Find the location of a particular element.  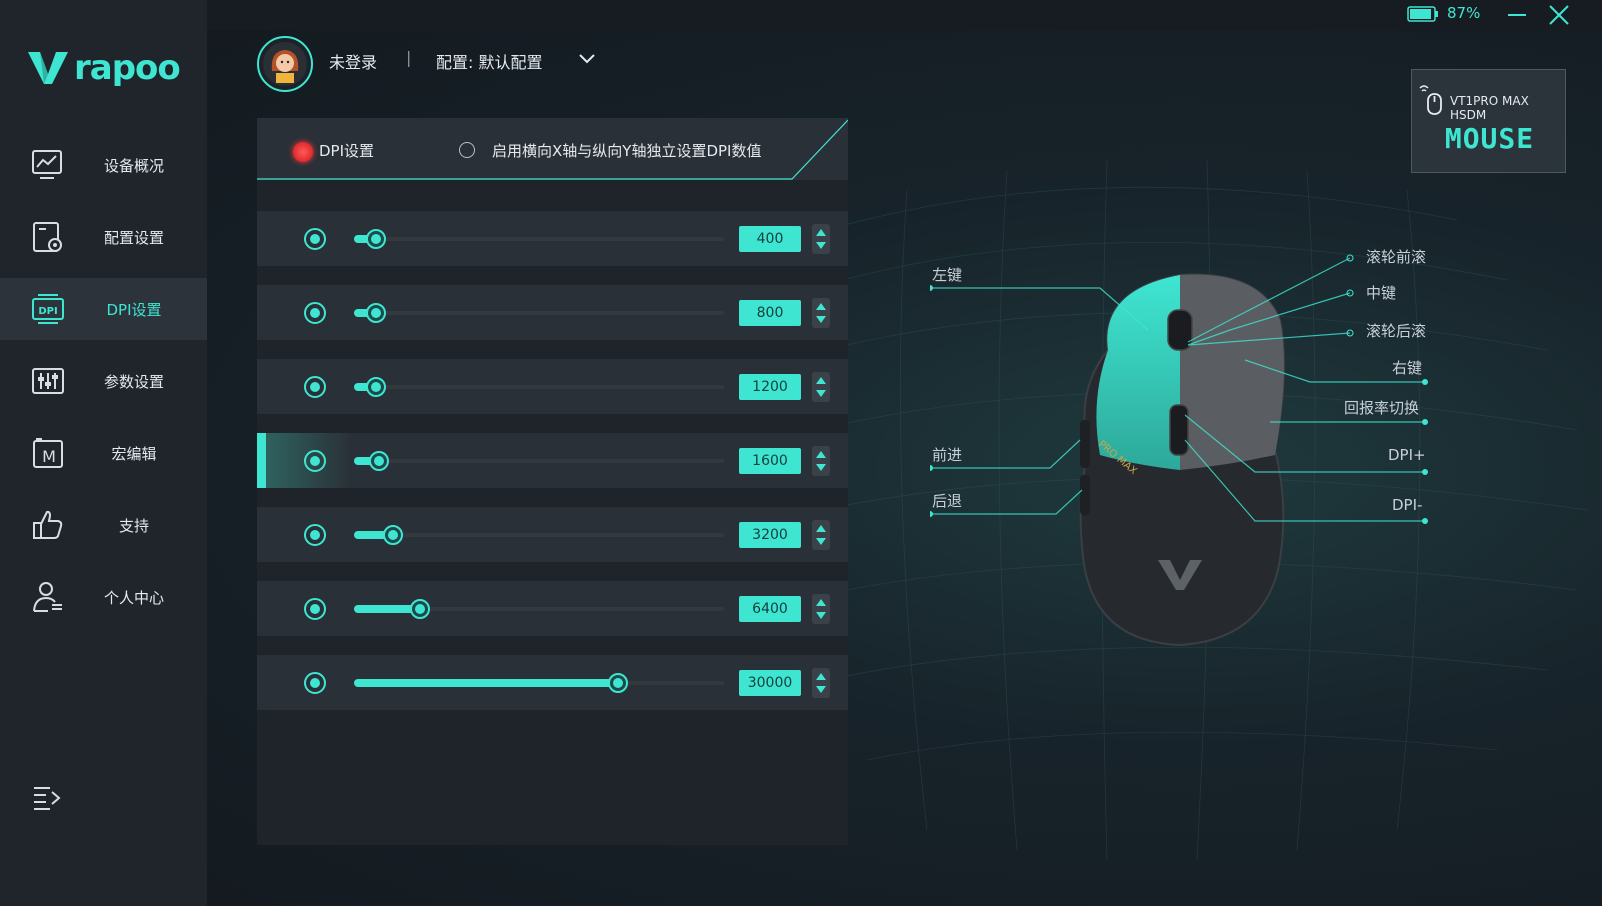

dpi-mode-label: DPI设置 is located at coordinates (347, 151).